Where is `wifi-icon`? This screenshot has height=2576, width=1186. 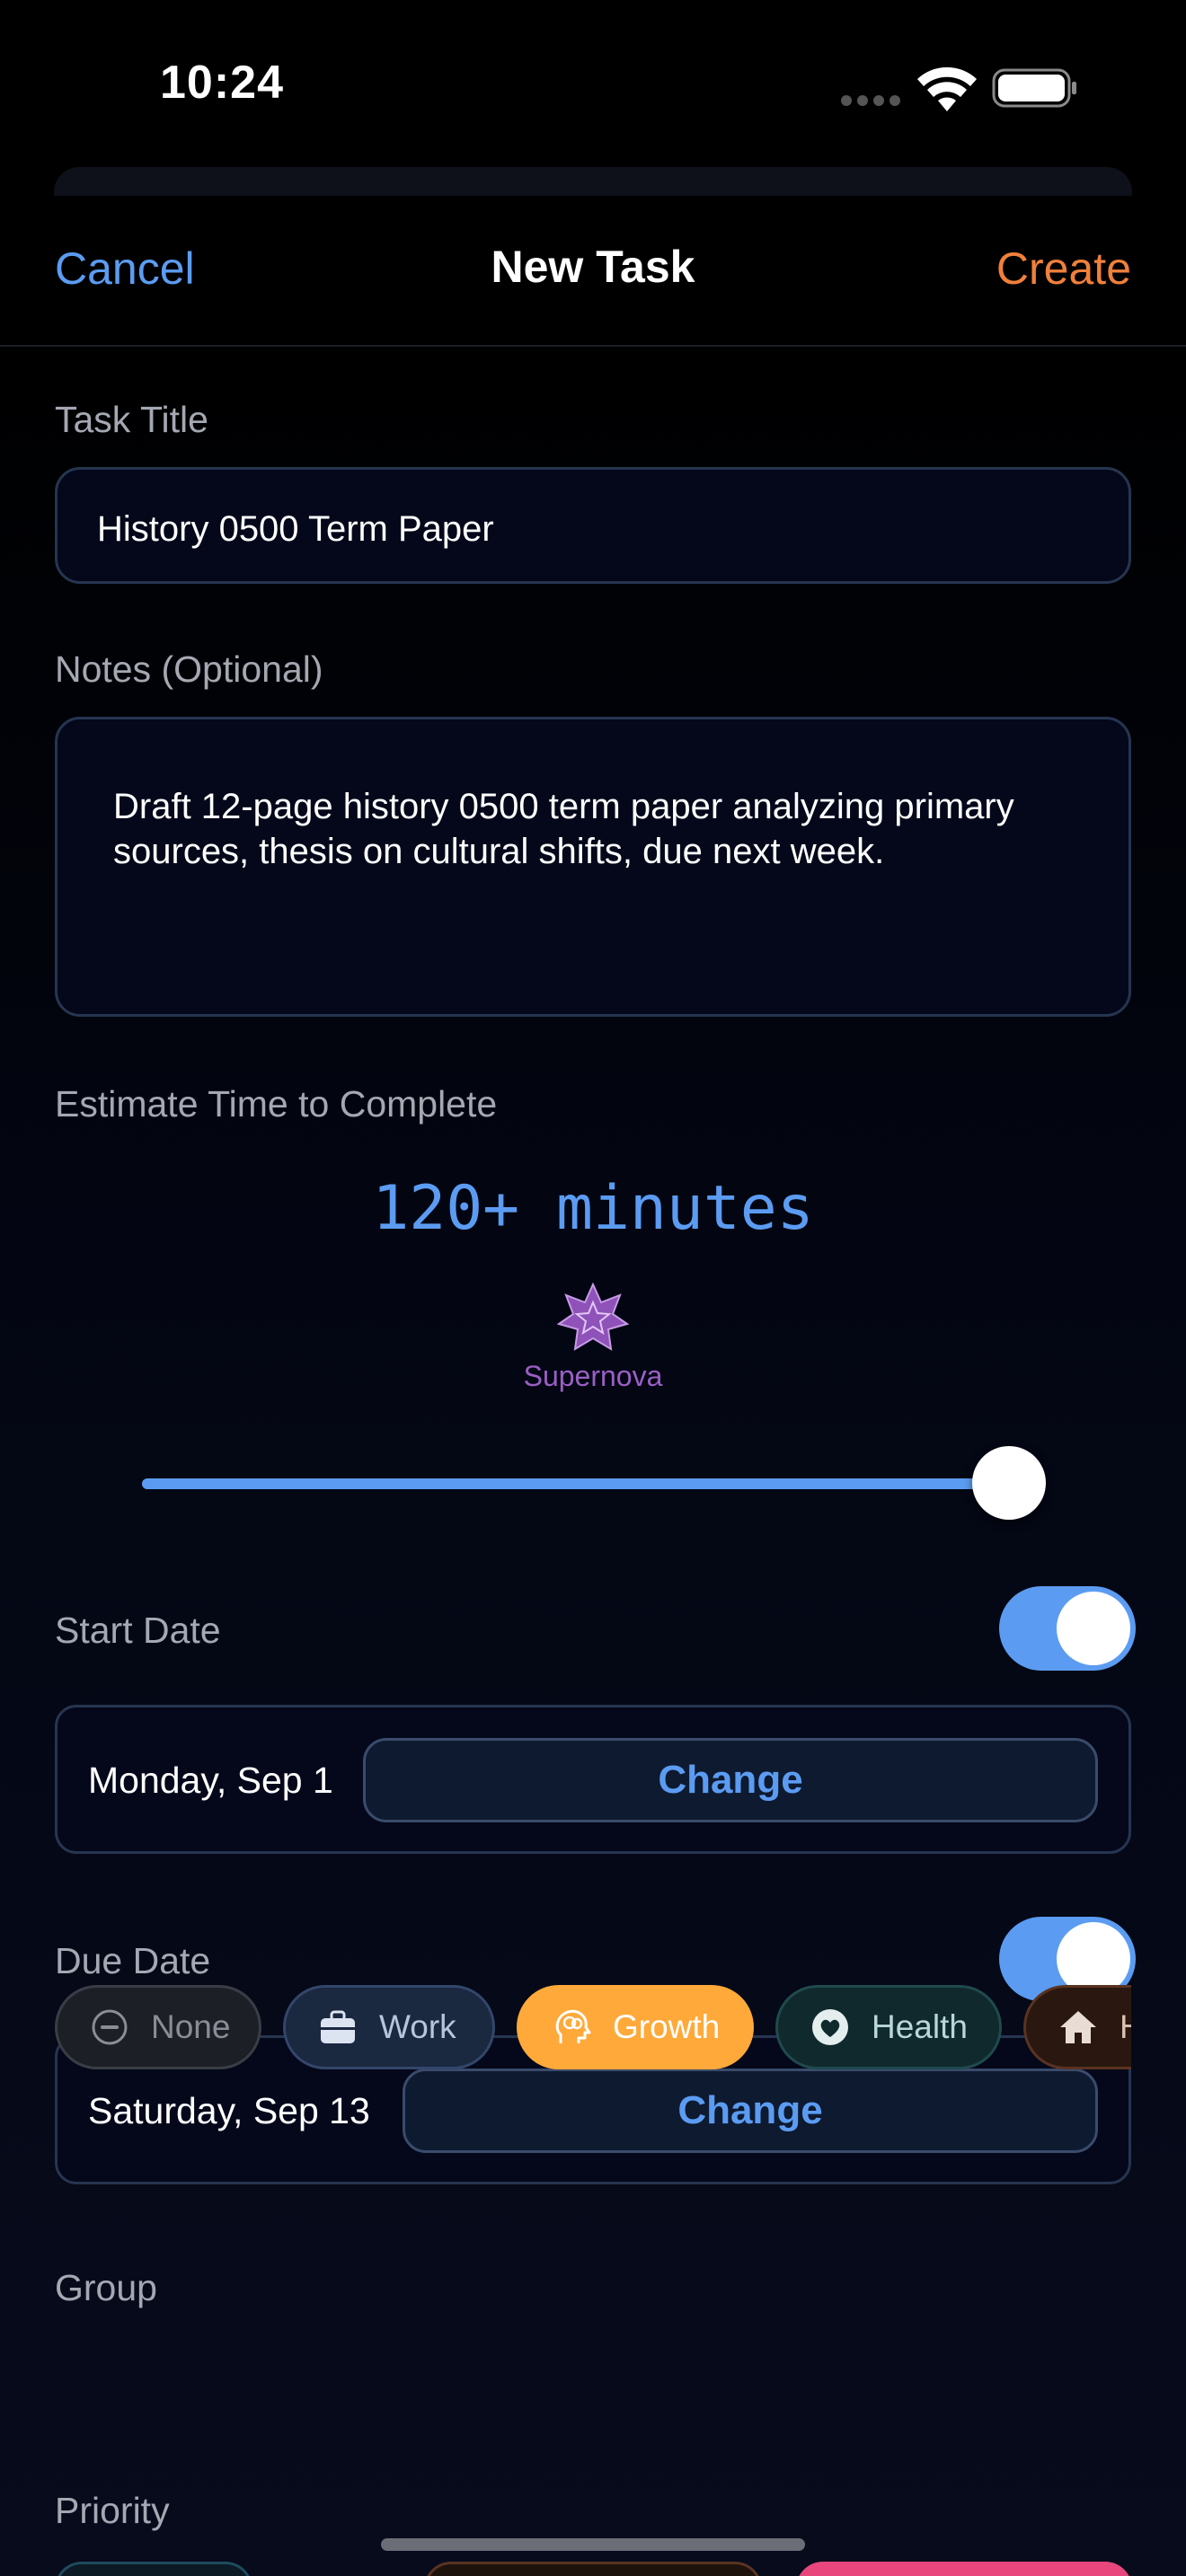 wifi-icon is located at coordinates (947, 88).